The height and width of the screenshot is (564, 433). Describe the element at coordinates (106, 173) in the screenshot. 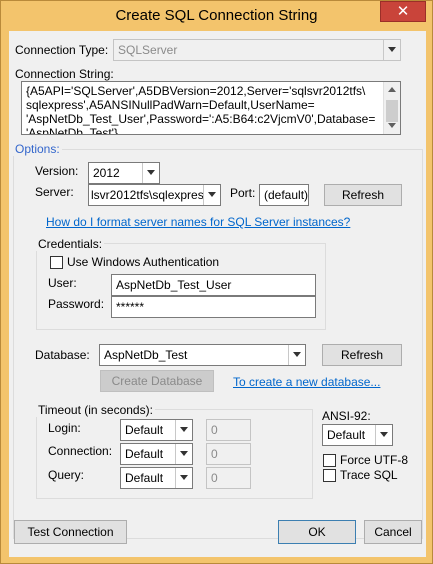

I see `version-value: 2012` at that location.